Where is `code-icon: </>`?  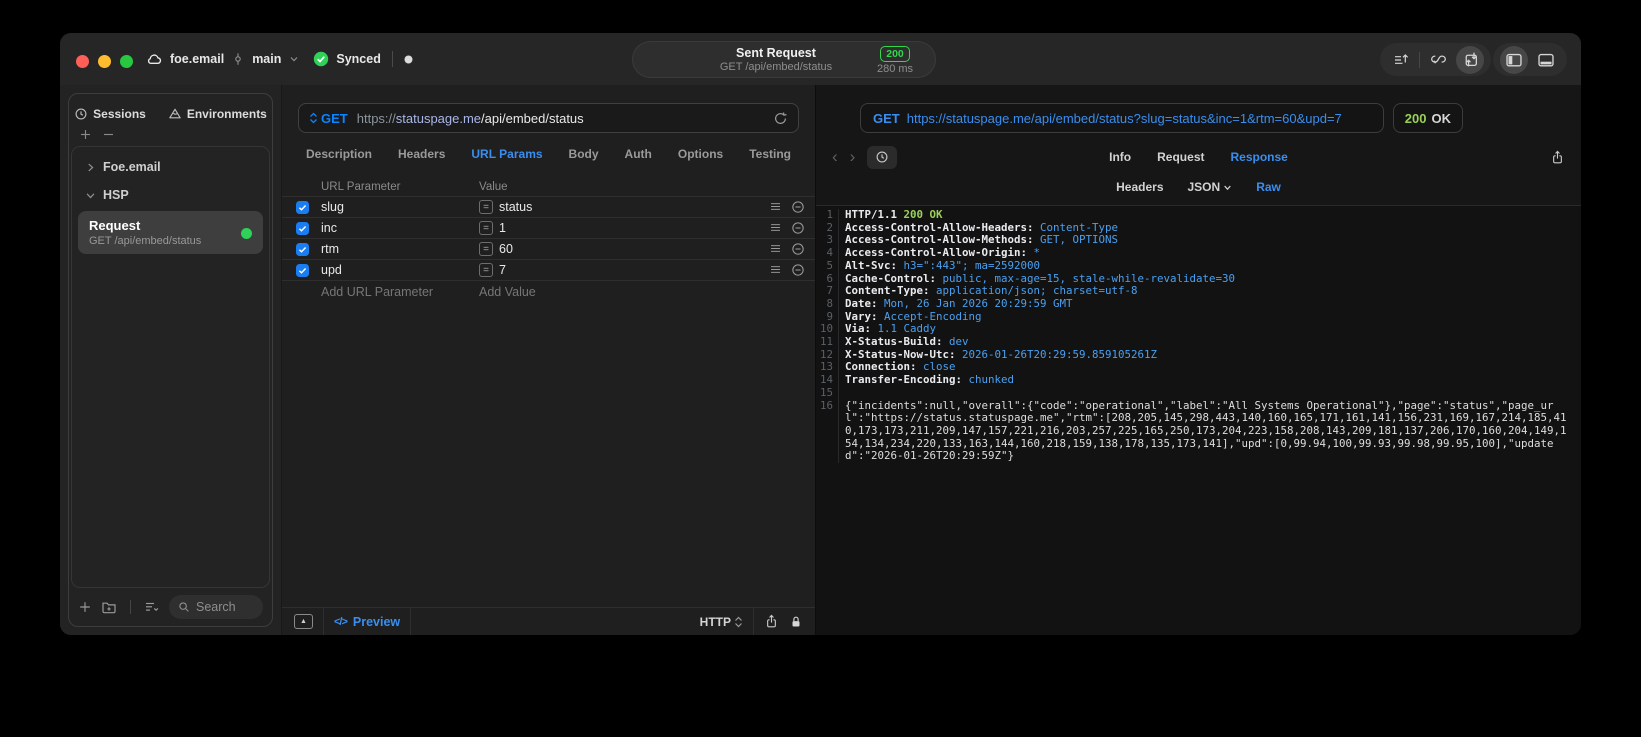
code-icon: </> is located at coordinates (341, 621).